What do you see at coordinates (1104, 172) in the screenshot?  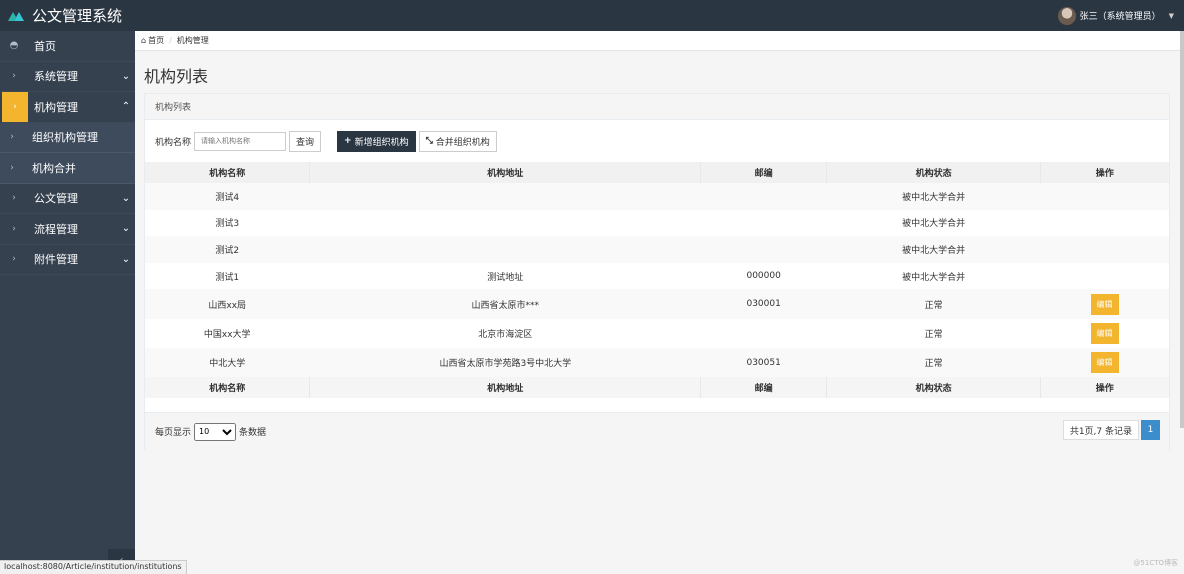 I see `column-header: 操作` at bounding box center [1104, 172].